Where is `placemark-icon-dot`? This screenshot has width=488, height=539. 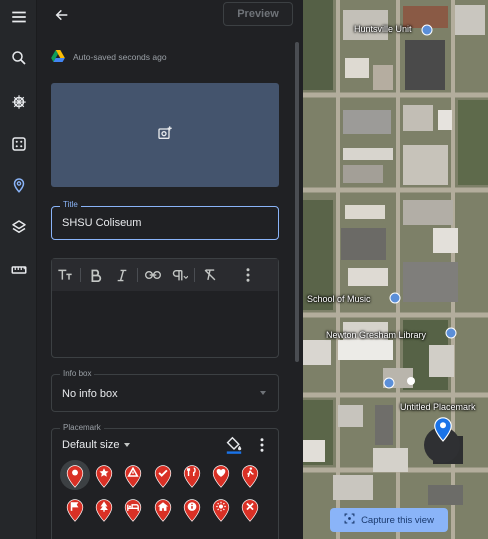
placemark-icon-dot is located at coordinates (75, 475).